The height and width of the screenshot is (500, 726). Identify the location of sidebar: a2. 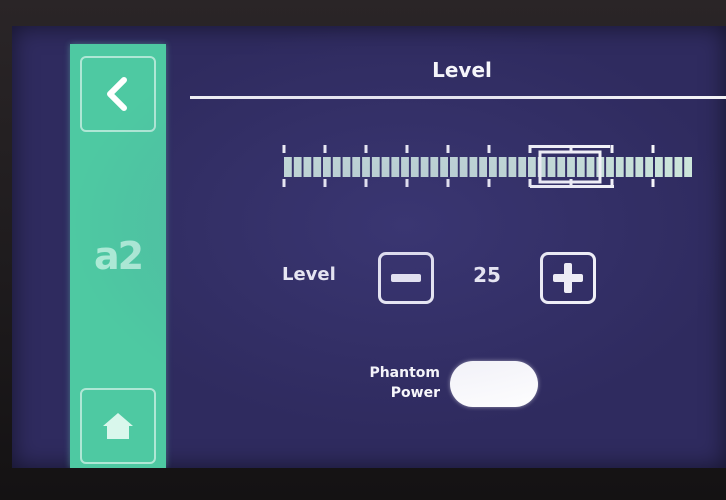
(118, 256).